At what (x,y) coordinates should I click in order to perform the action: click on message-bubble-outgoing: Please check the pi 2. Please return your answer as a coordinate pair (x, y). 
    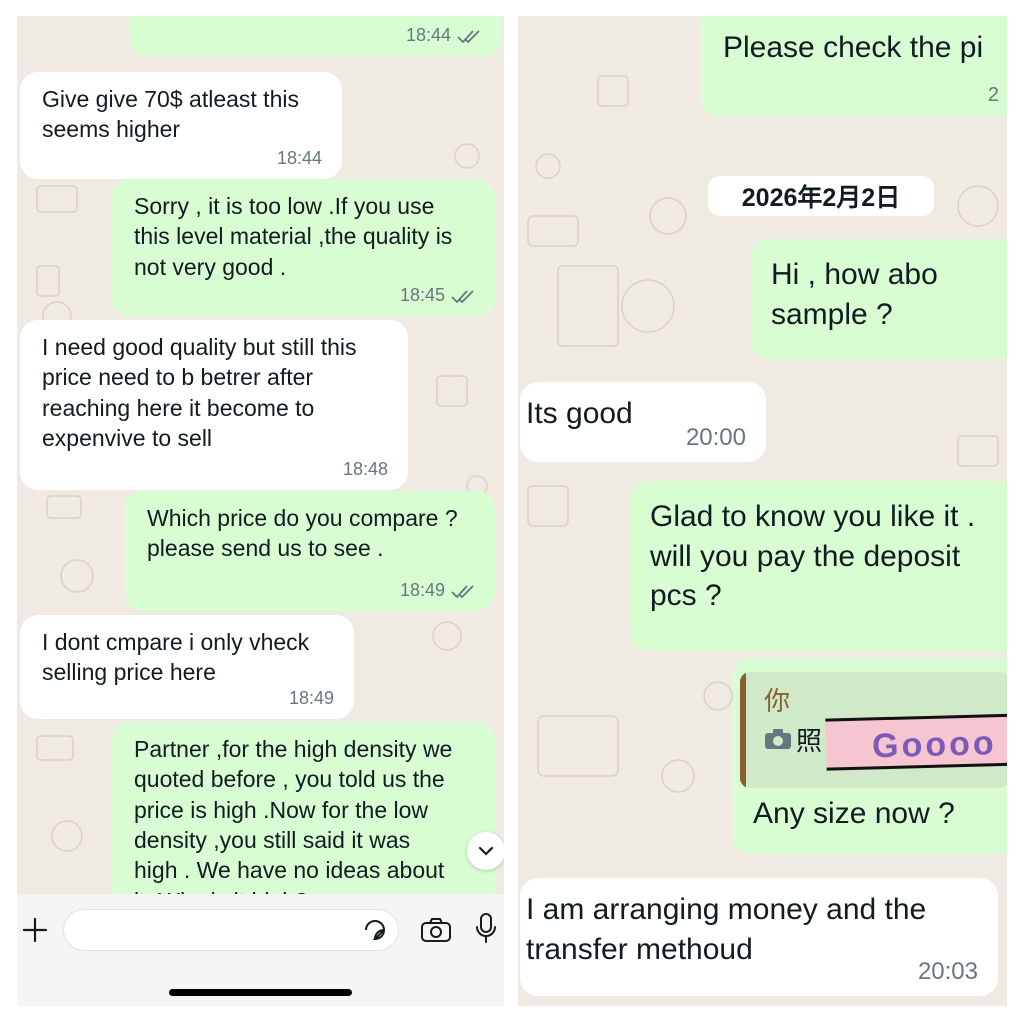
    Looking at the image, I should click on (854, 66).